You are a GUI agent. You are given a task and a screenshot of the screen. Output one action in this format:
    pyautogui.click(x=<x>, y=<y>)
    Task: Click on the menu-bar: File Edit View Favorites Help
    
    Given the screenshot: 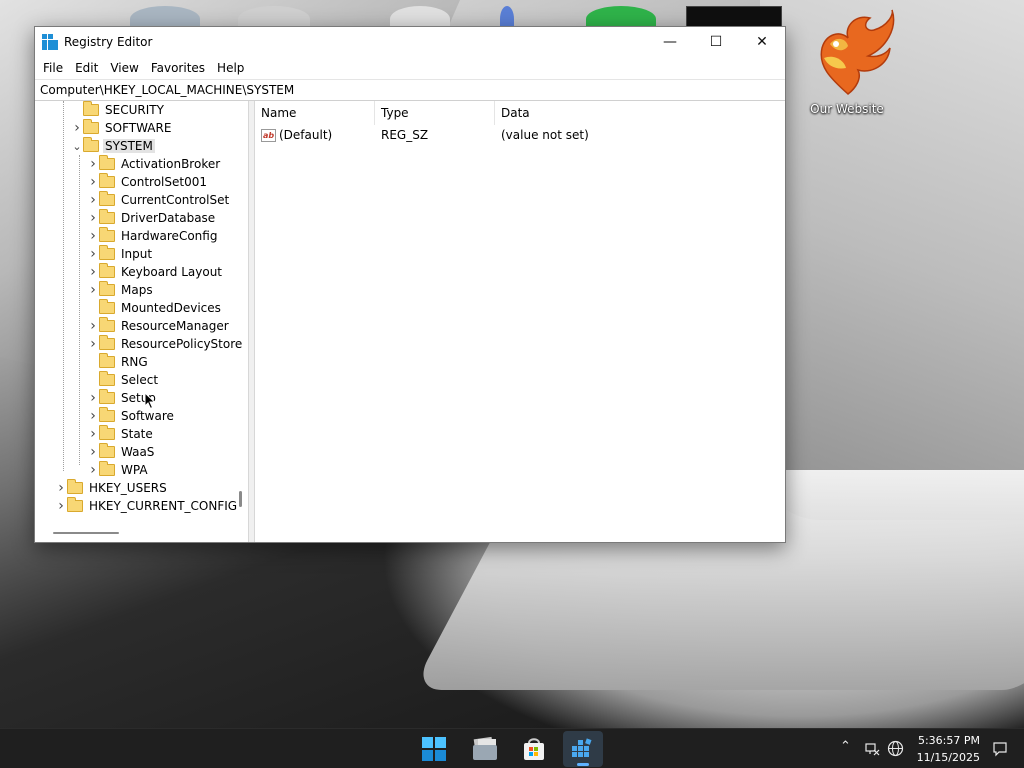 What is the action you would take?
    pyautogui.click(x=410, y=68)
    